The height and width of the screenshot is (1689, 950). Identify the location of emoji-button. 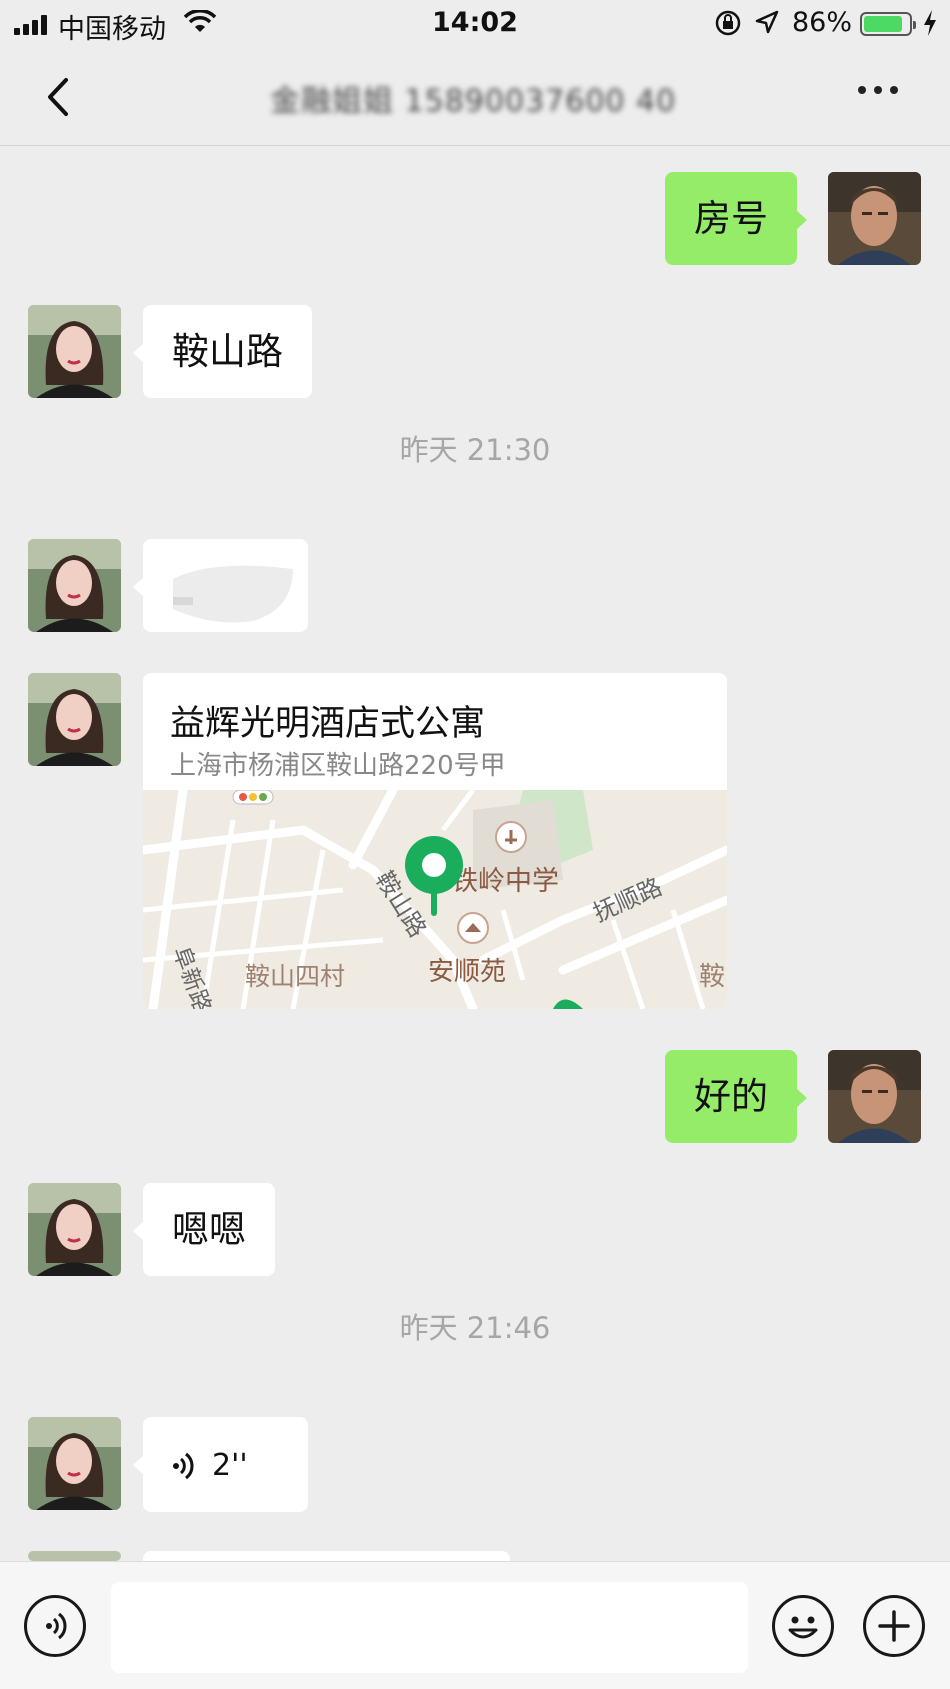
(803, 1626).